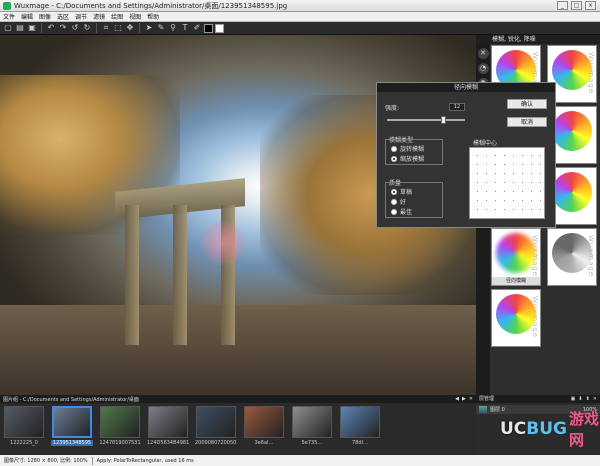  Describe the element at coordinates (562, 5) in the screenshot. I see `minimize-button: _` at that location.